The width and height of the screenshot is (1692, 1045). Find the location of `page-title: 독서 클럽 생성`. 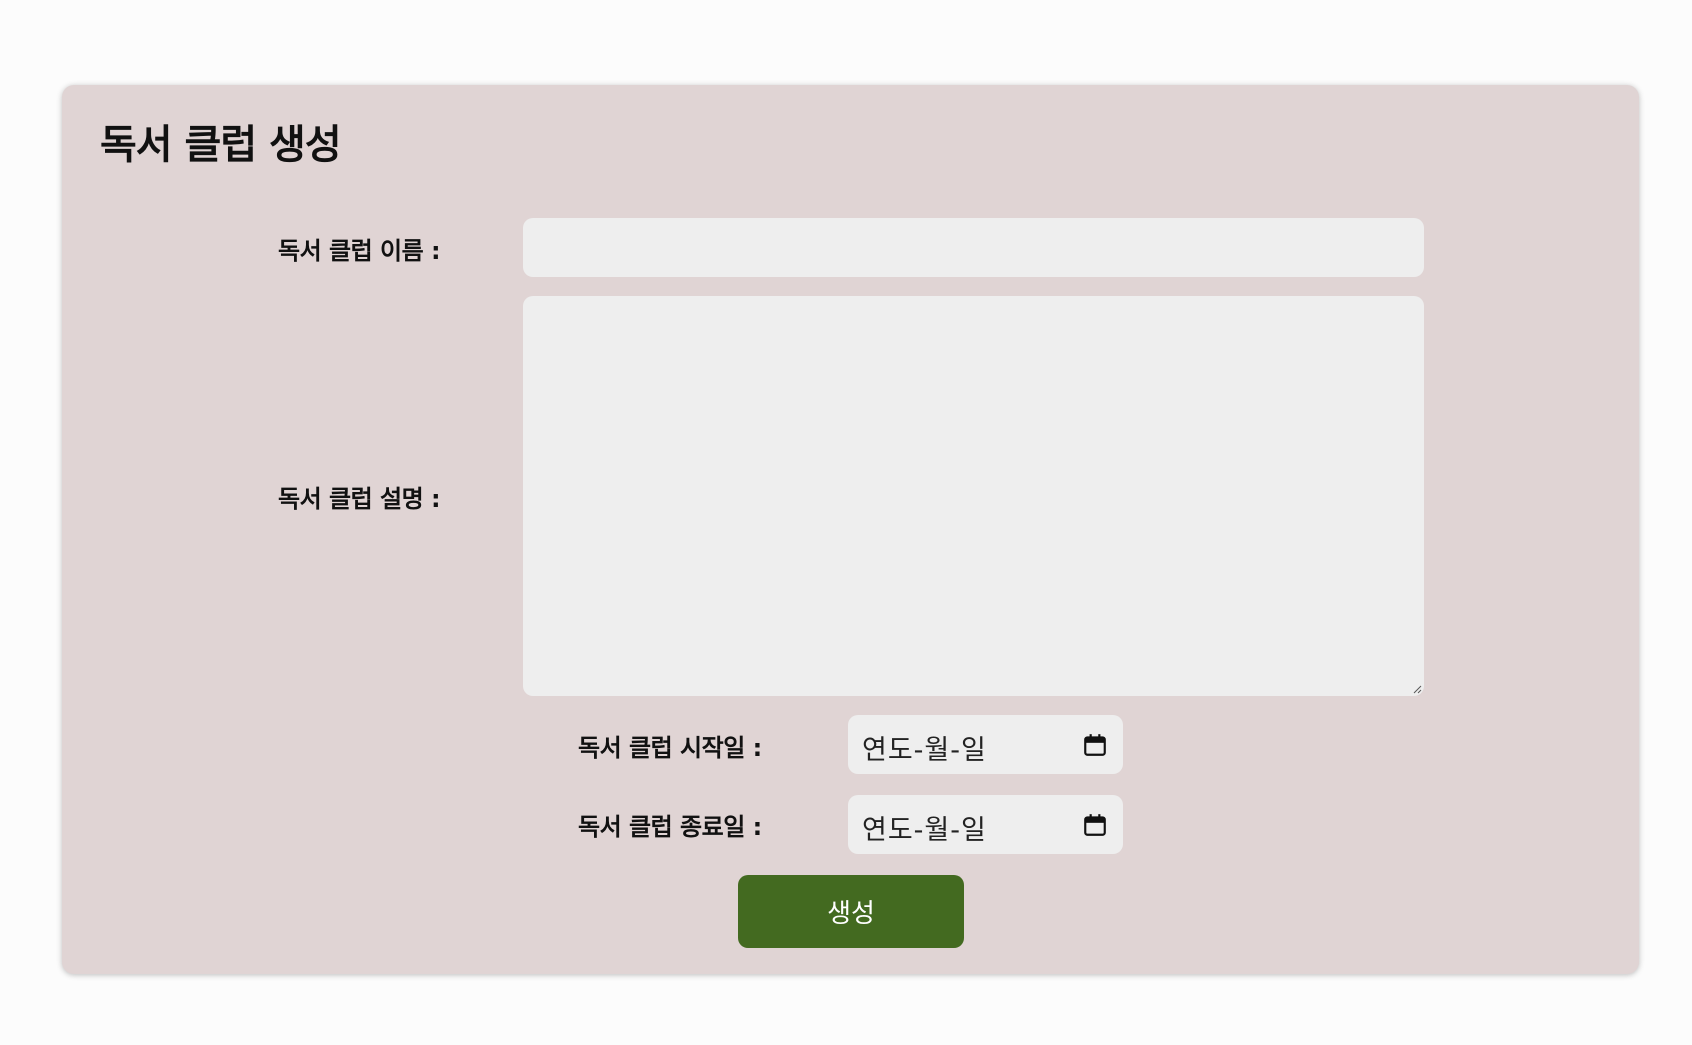

page-title: 독서 클럽 생성 is located at coordinates (221, 145).